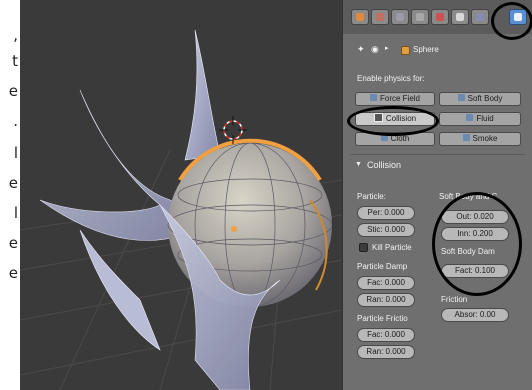  What do you see at coordinates (358, 164) in the screenshot?
I see `collapse-triangle-icon: ▼` at bounding box center [358, 164].